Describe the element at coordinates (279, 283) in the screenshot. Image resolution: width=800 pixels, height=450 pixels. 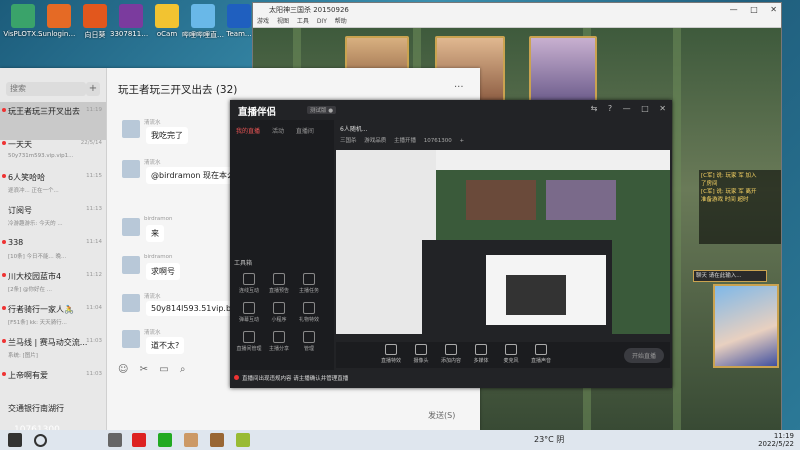
I see `toolbox-item: 直播预告` at that location.